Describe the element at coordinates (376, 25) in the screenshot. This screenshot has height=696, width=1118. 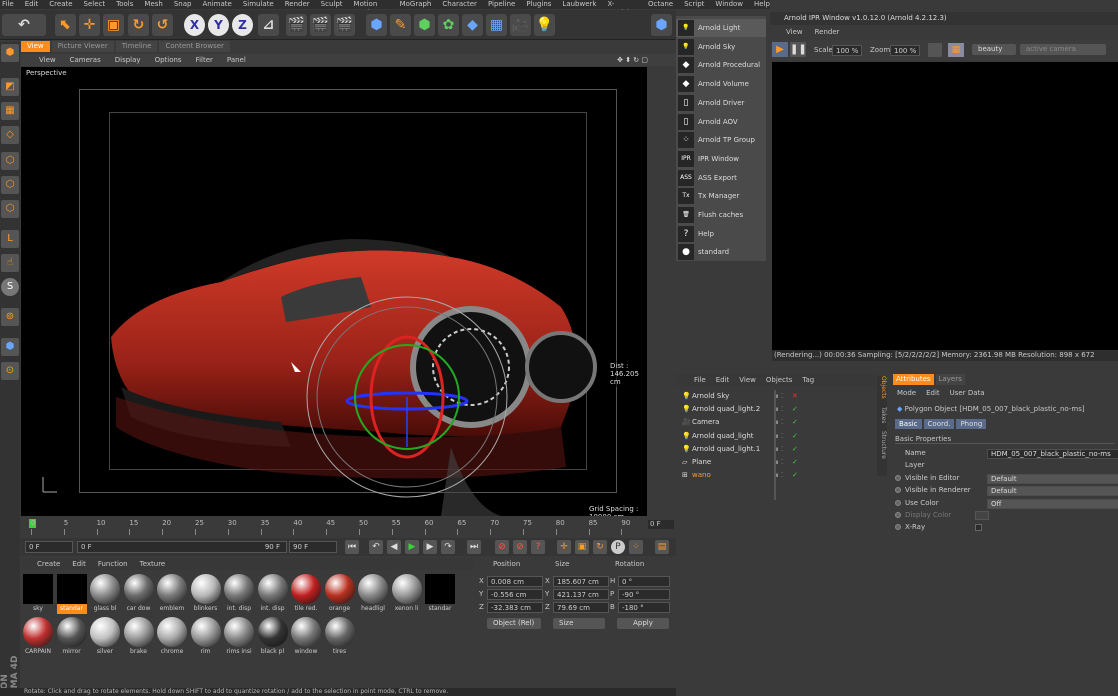
I see `cube-icon: ⬢` at that location.